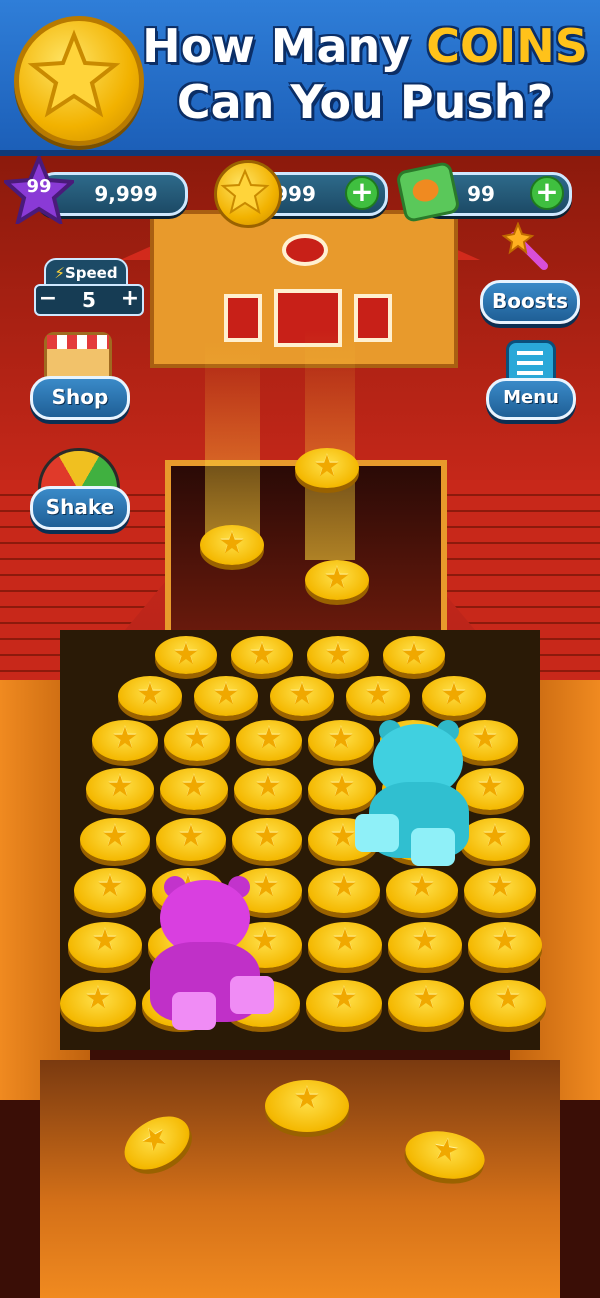  What do you see at coordinates (530, 302) in the screenshot?
I see `boosts-button: Boosts` at bounding box center [530, 302].